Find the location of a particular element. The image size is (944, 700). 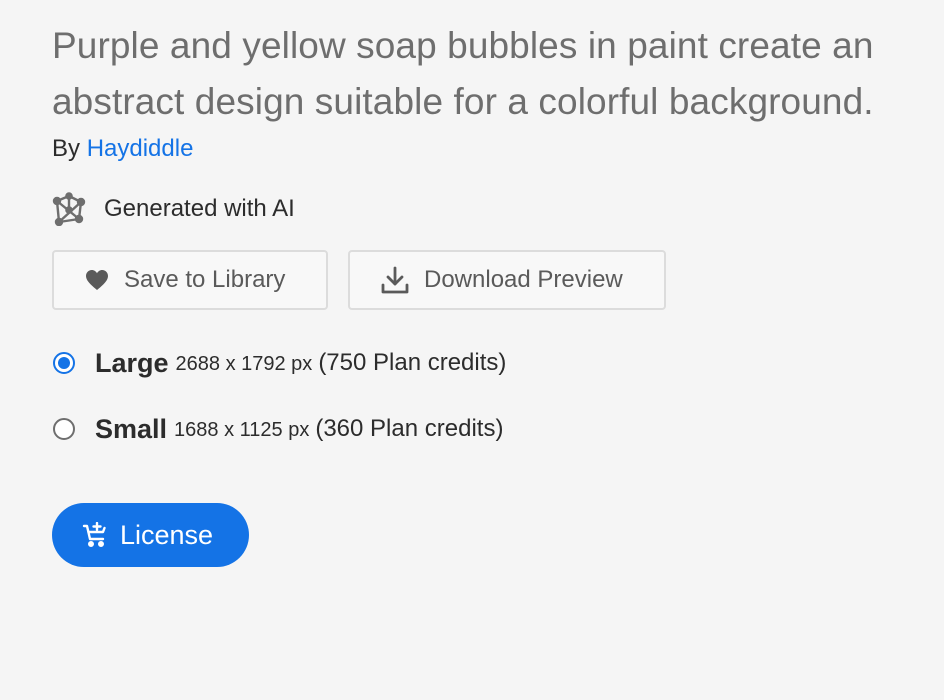

generated-with-ai-badge: Generated with AI is located at coordinates (487, 209).